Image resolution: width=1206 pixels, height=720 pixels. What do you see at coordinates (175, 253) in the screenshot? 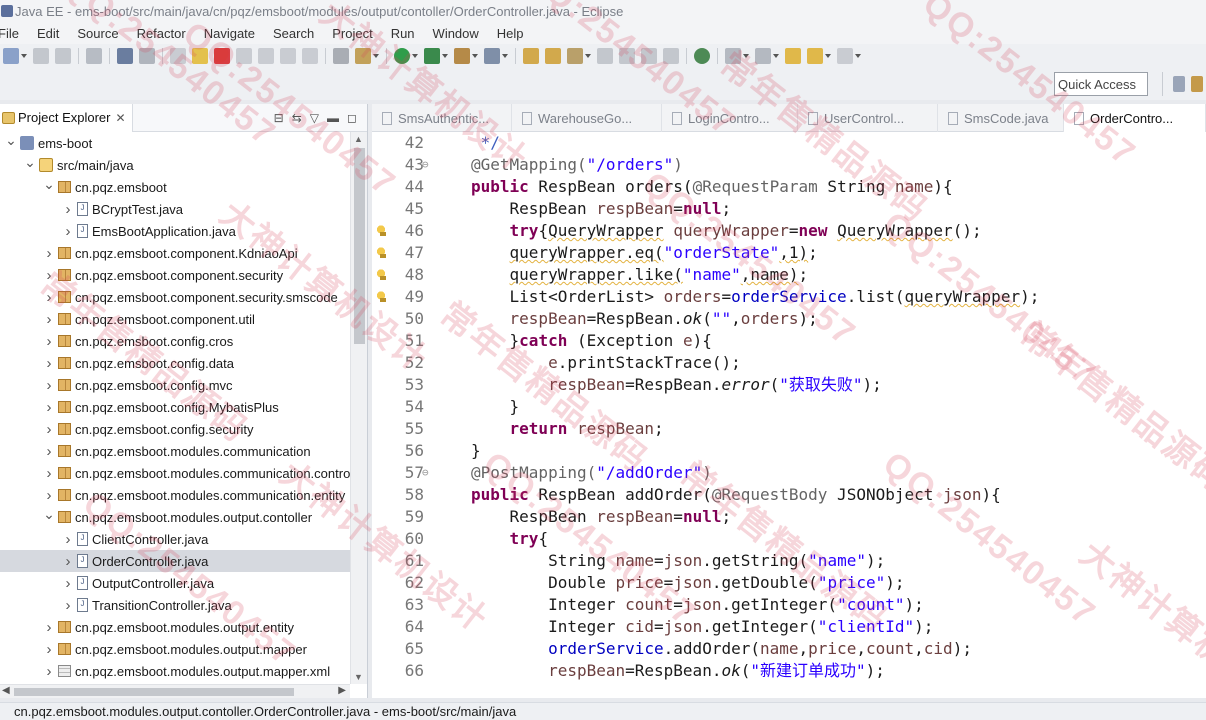
I see `tree-item: › cn.pqz.emsboot.component.KdniaoApi` at bounding box center [175, 253].